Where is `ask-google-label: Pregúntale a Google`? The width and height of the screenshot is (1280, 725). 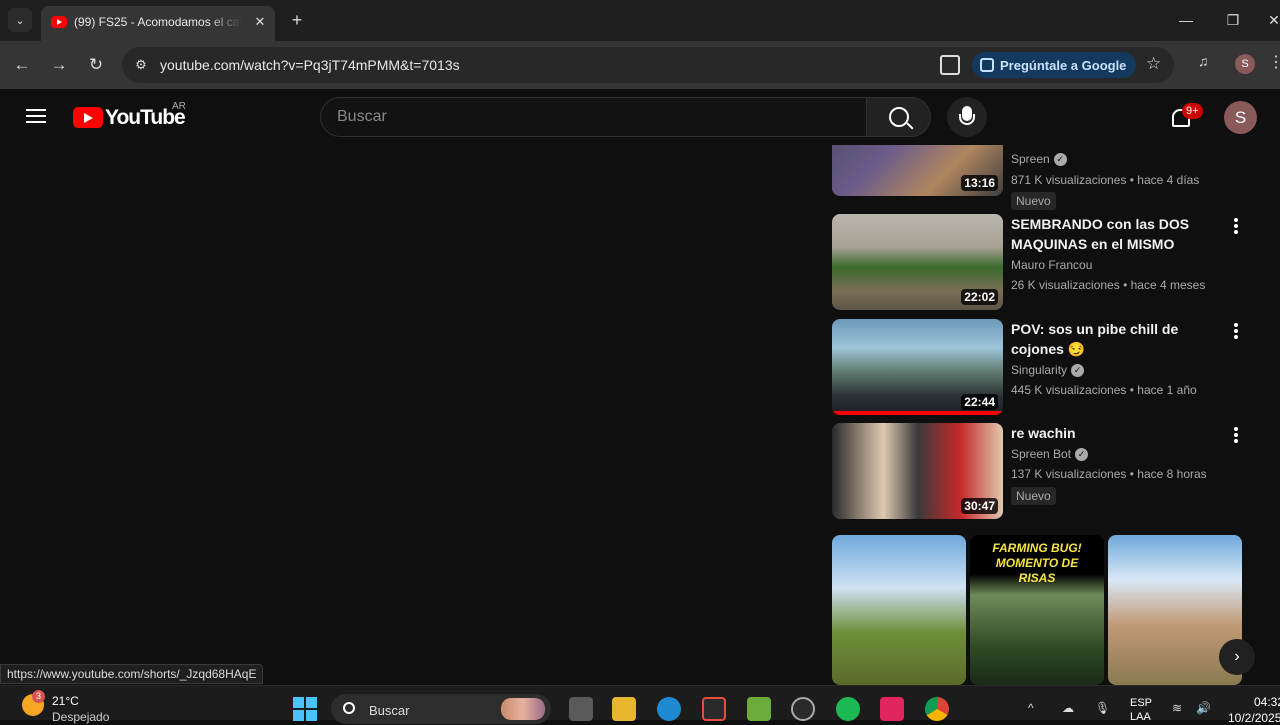
ask-google-label: Pregúntale a Google is located at coordinates (1063, 65).